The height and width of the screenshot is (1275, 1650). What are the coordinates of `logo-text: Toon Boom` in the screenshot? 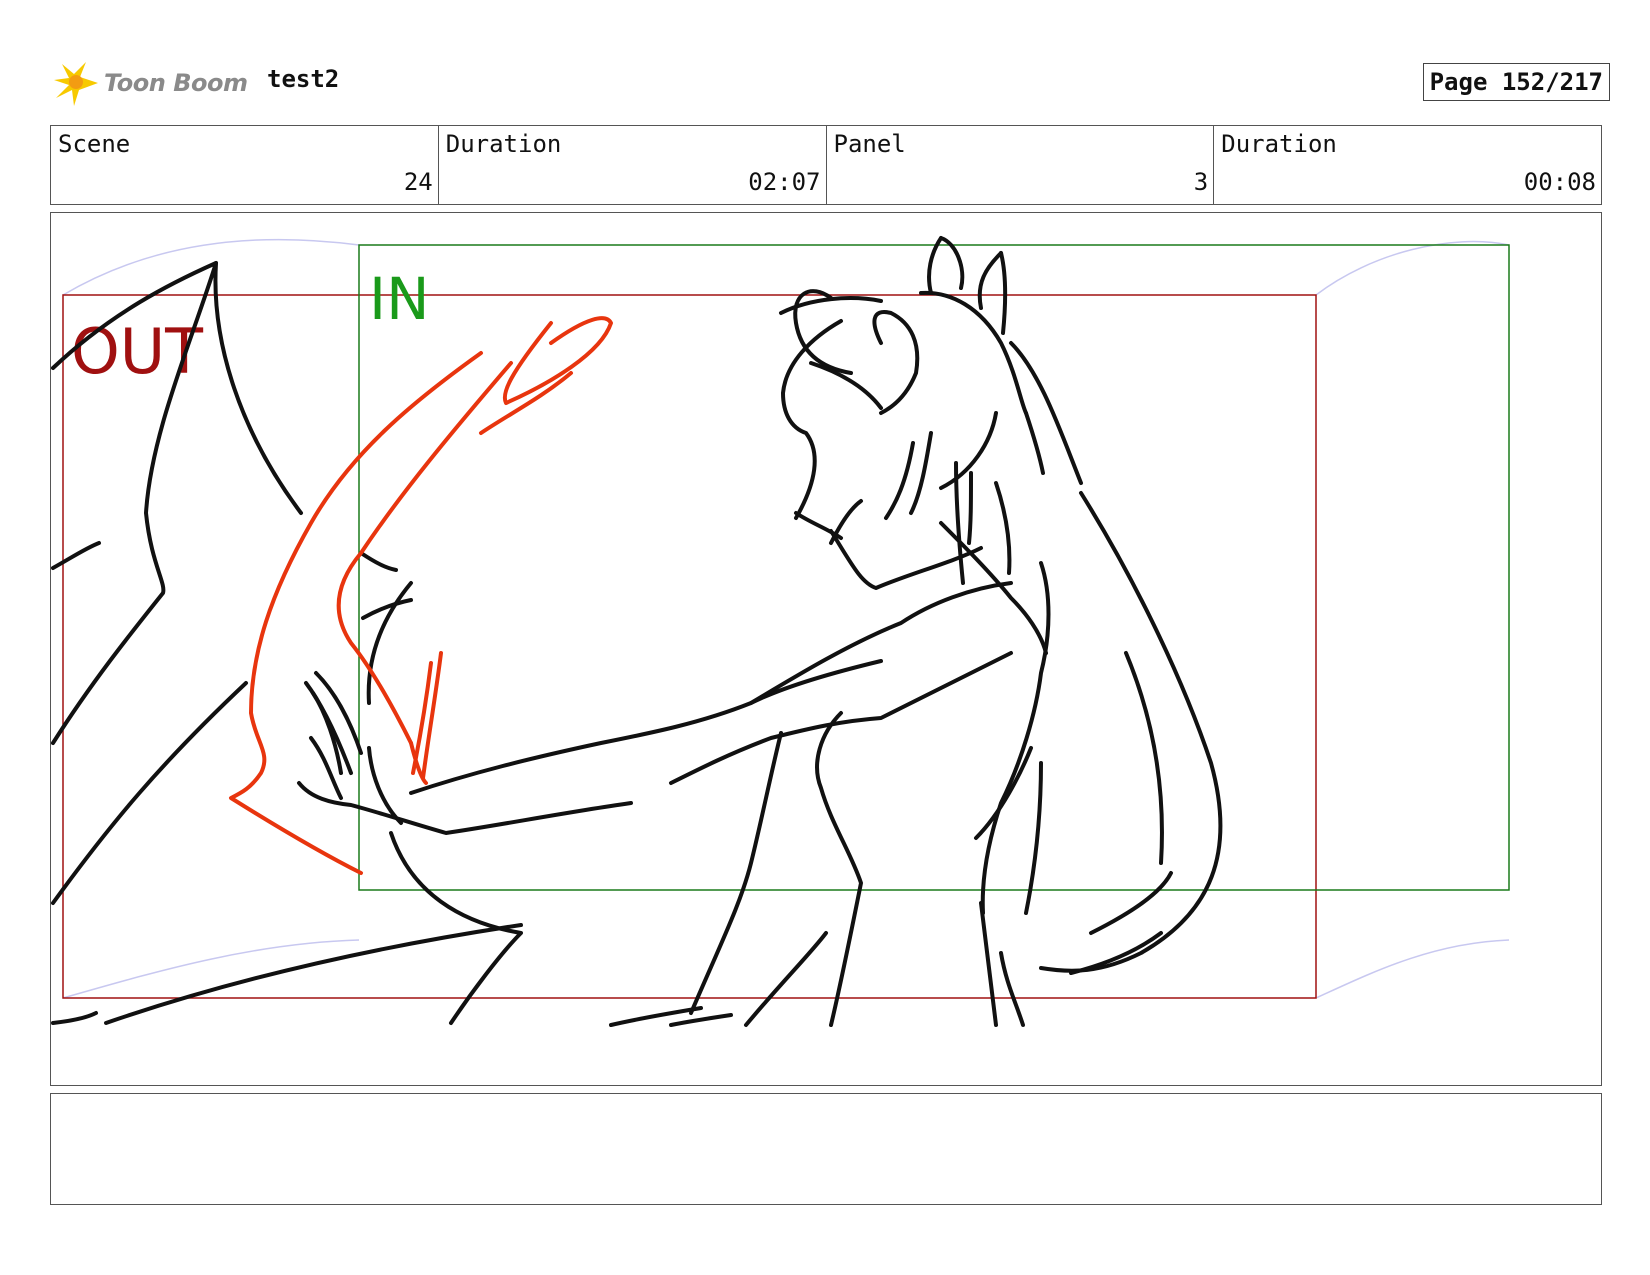 It's located at (176, 82).